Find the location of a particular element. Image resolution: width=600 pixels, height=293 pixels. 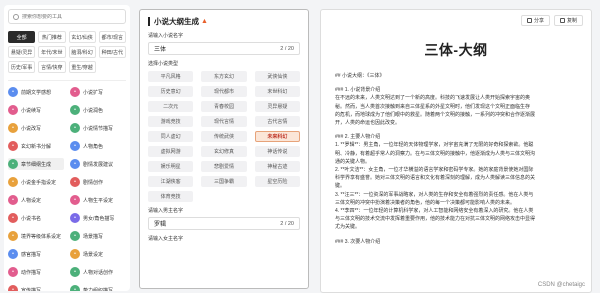

search-input is located at coordinates (71, 16).